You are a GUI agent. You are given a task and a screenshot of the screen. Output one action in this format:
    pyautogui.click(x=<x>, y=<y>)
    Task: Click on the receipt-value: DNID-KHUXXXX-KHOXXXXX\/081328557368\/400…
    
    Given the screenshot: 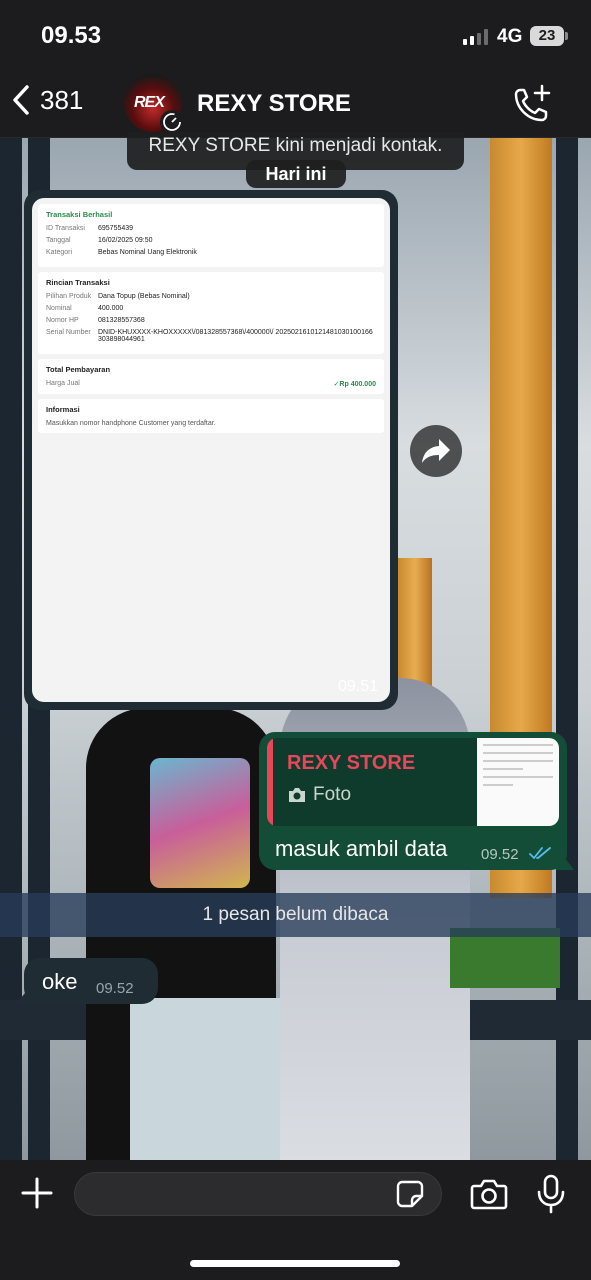 What is the action you would take?
    pyautogui.click(x=235, y=336)
    